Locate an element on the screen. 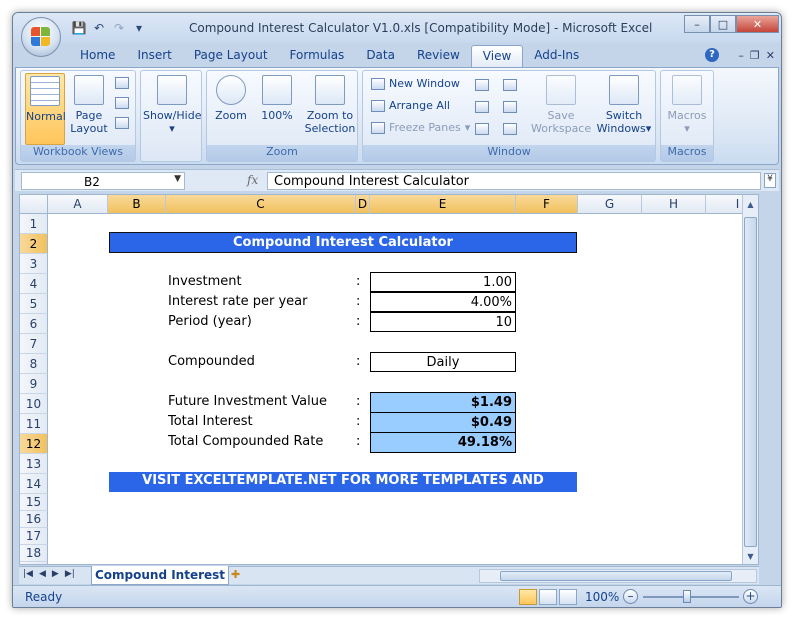  tab-home: Home is located at coordinates (97, 56).